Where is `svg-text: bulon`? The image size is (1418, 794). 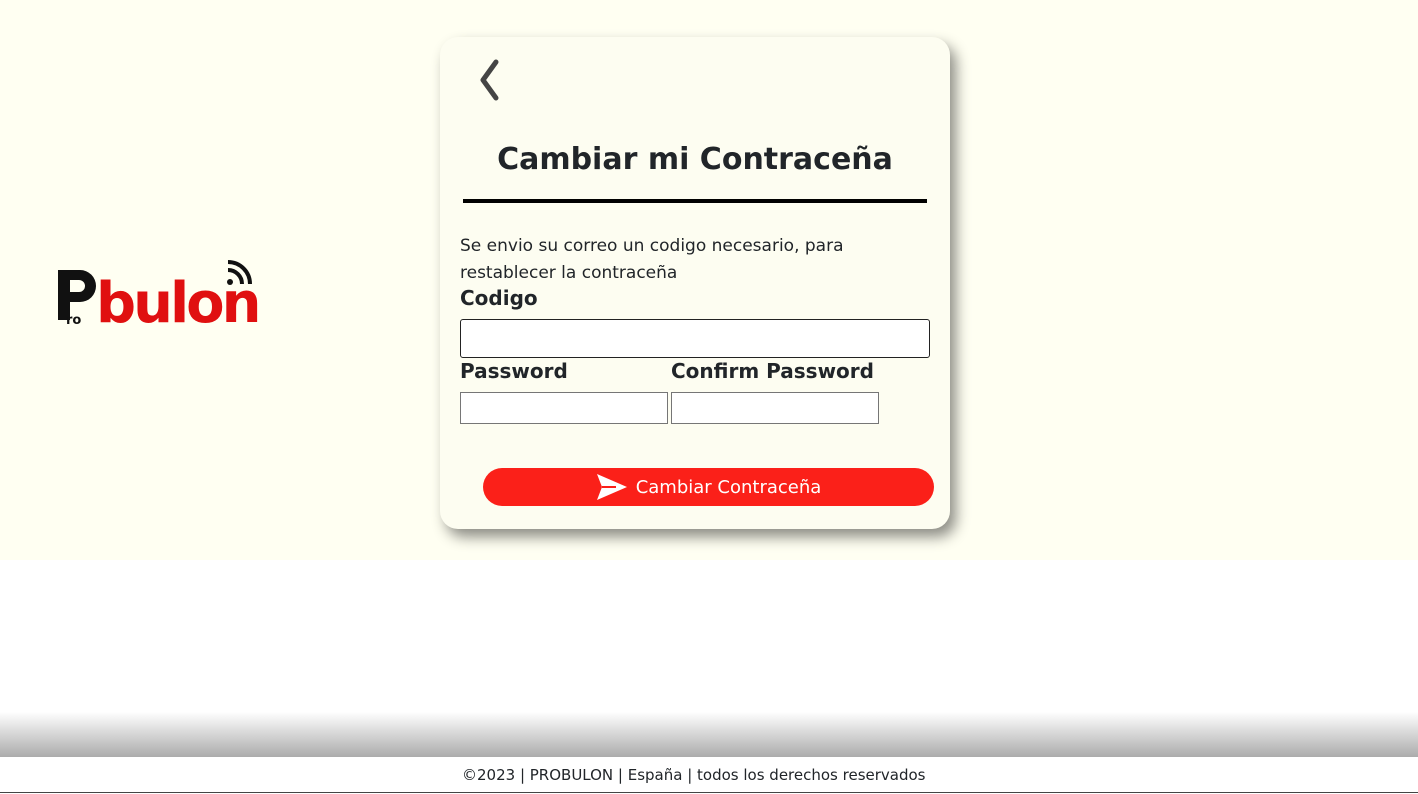 svg-text: bulon is located at coordinates (177, 299).